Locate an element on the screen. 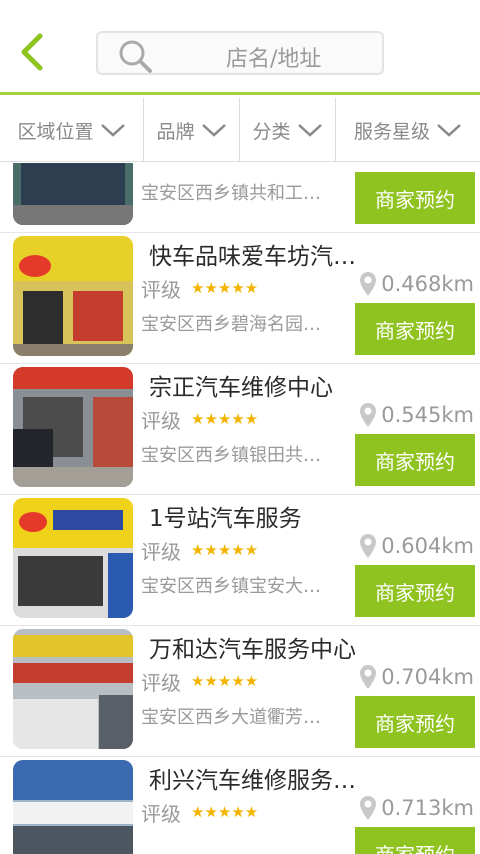  distance: 0.604km is located at coordinates (416, 546).